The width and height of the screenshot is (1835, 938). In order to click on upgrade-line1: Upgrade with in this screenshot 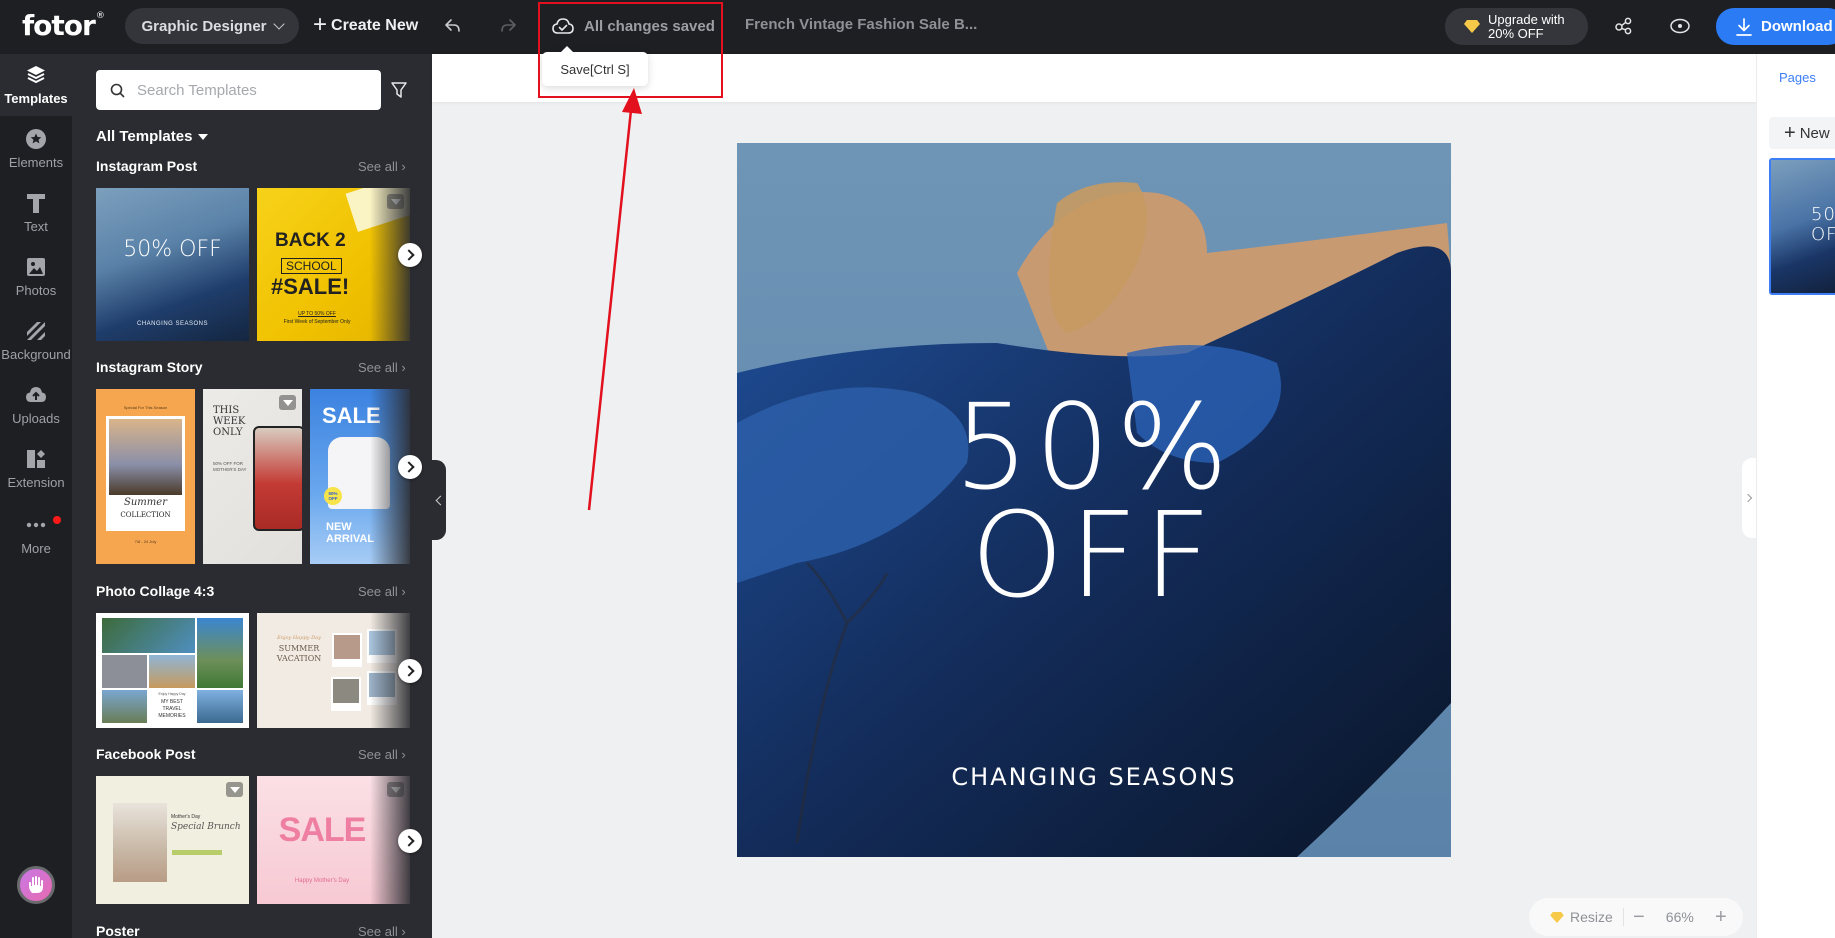, I will do `click(1526, 19)`.